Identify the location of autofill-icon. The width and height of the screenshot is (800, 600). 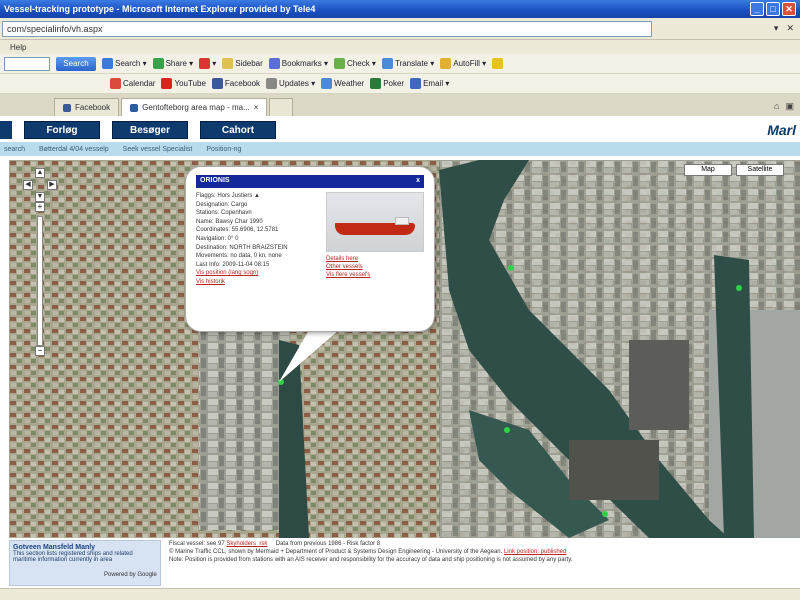
(446, 63).